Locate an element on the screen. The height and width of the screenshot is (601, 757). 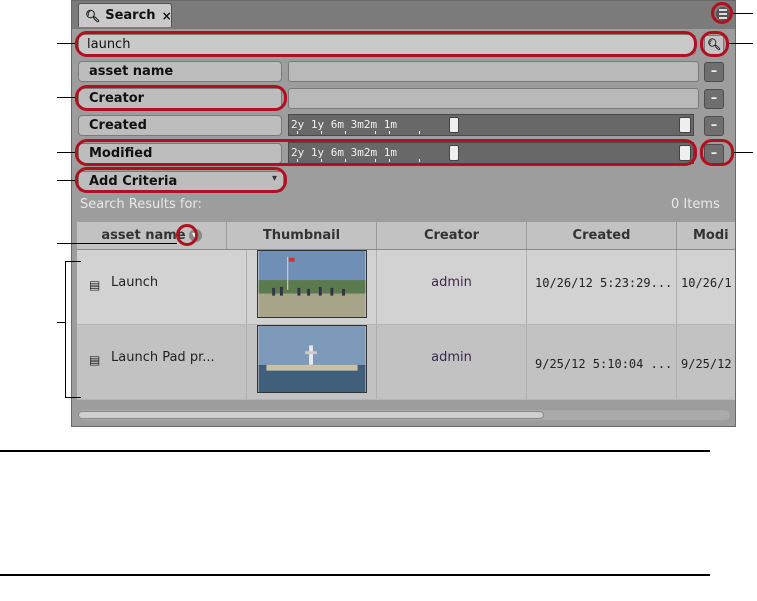
tab-search: 🔍︎ Search × is located at coordinates (125, 15).